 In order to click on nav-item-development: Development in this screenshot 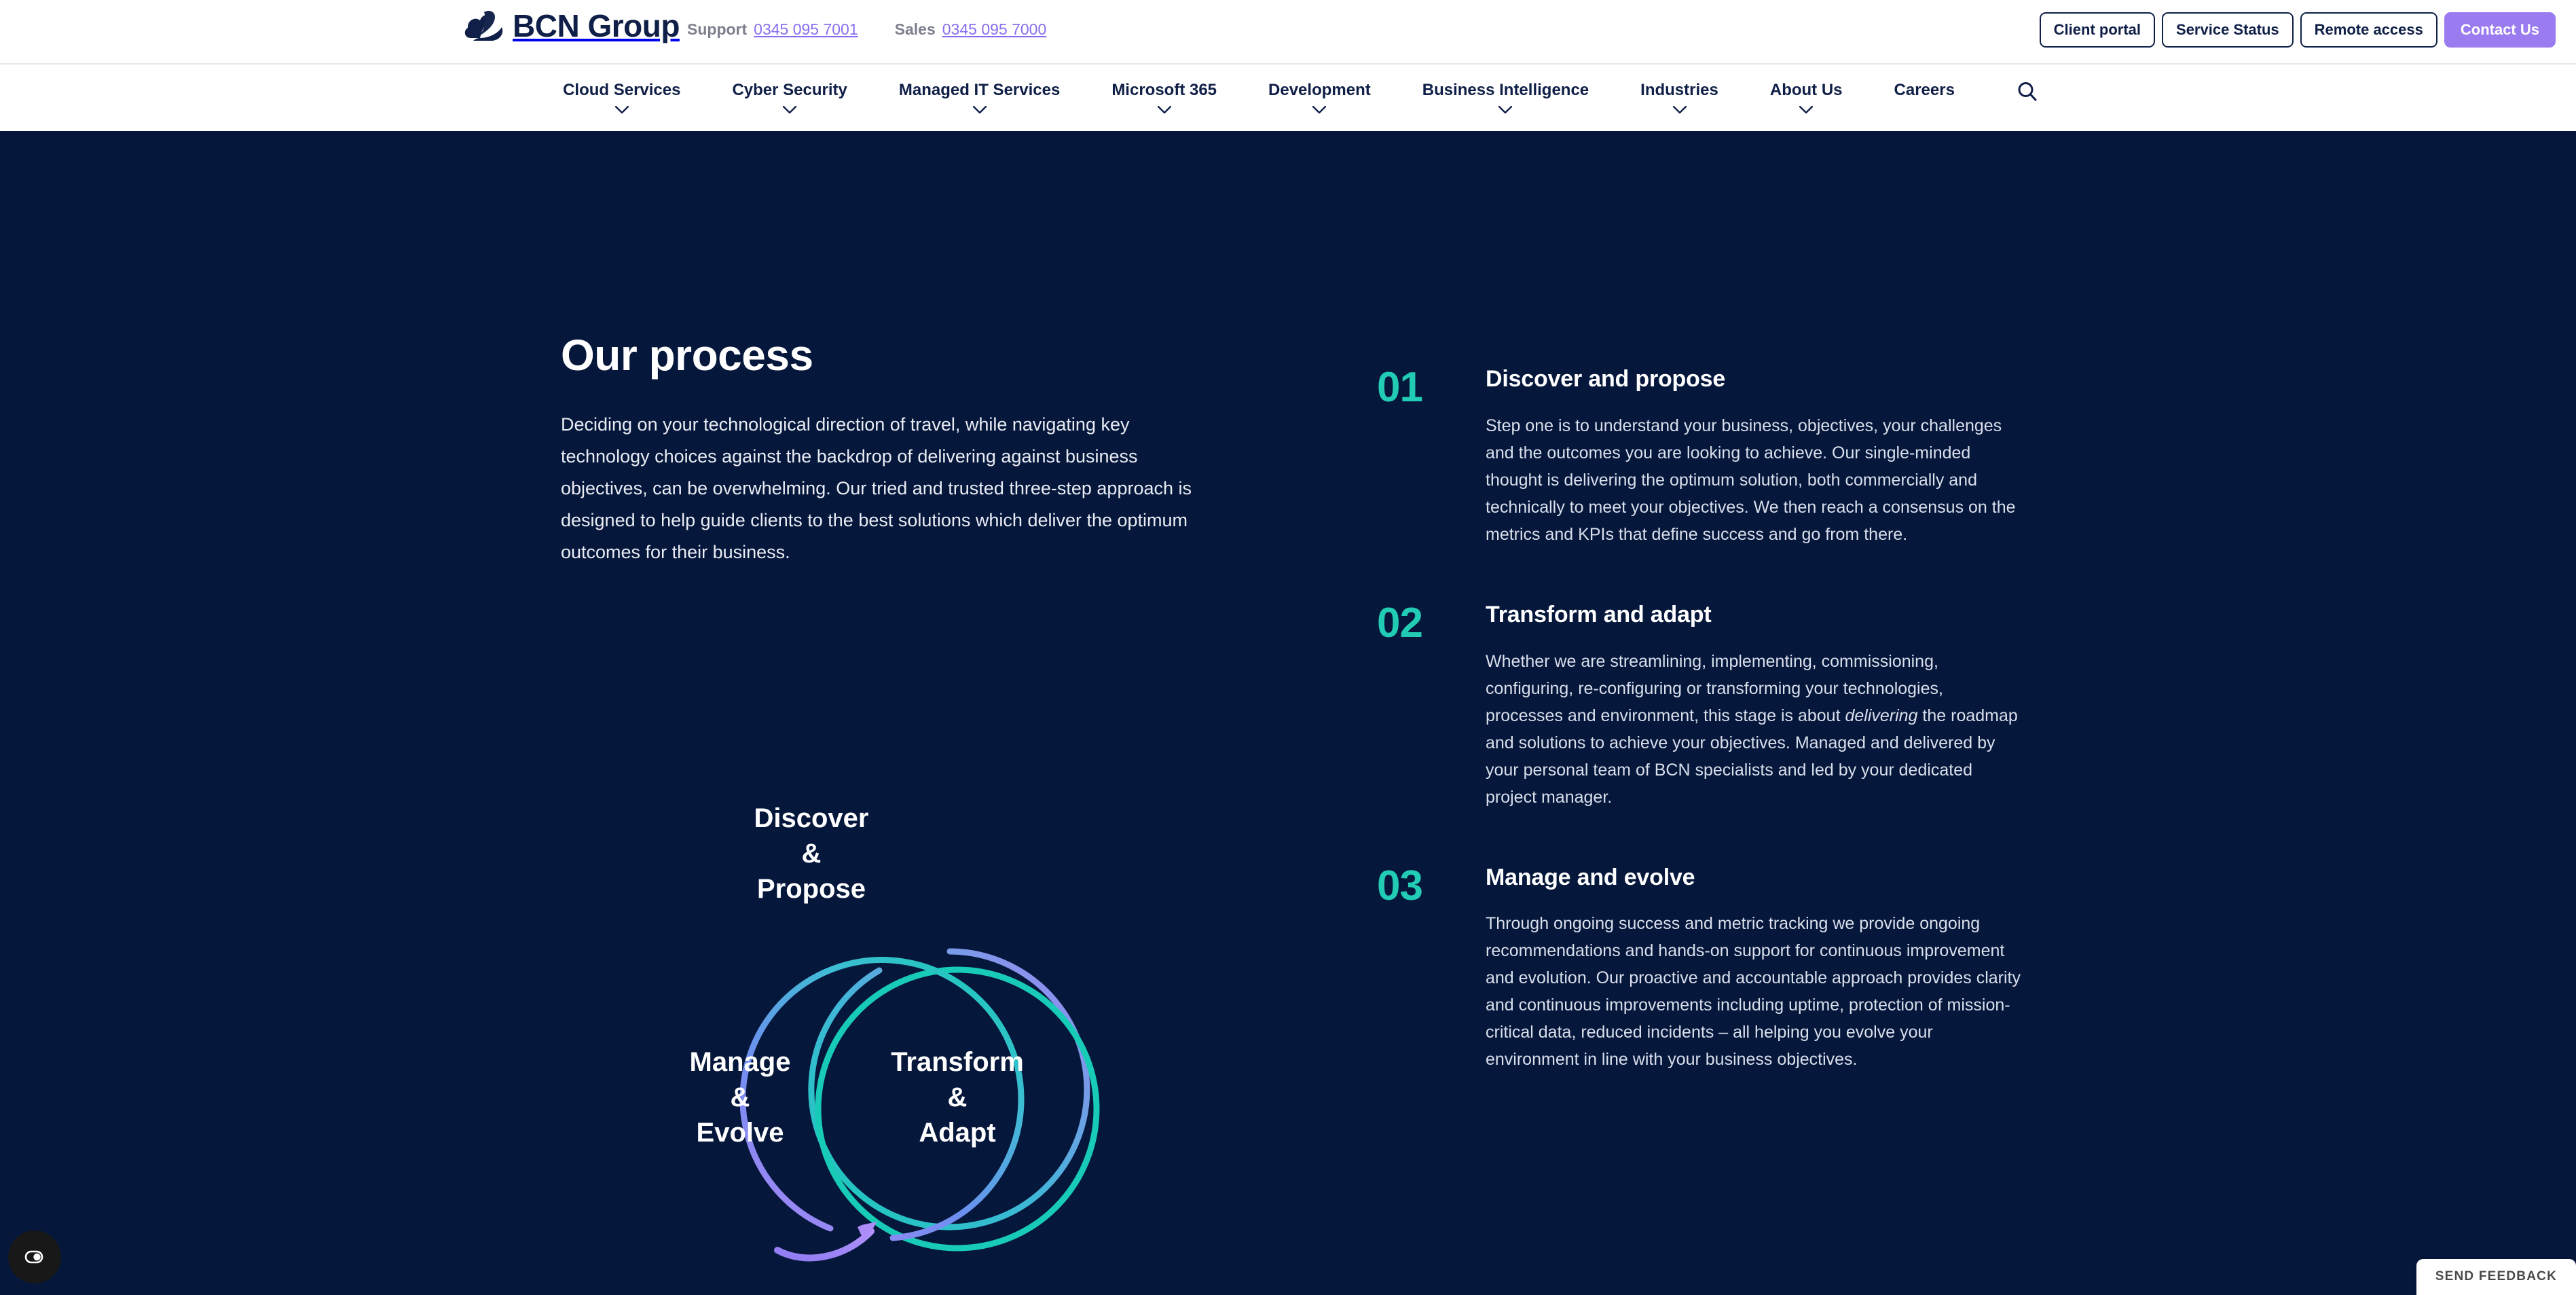, I will do `click(1319, 97)`.